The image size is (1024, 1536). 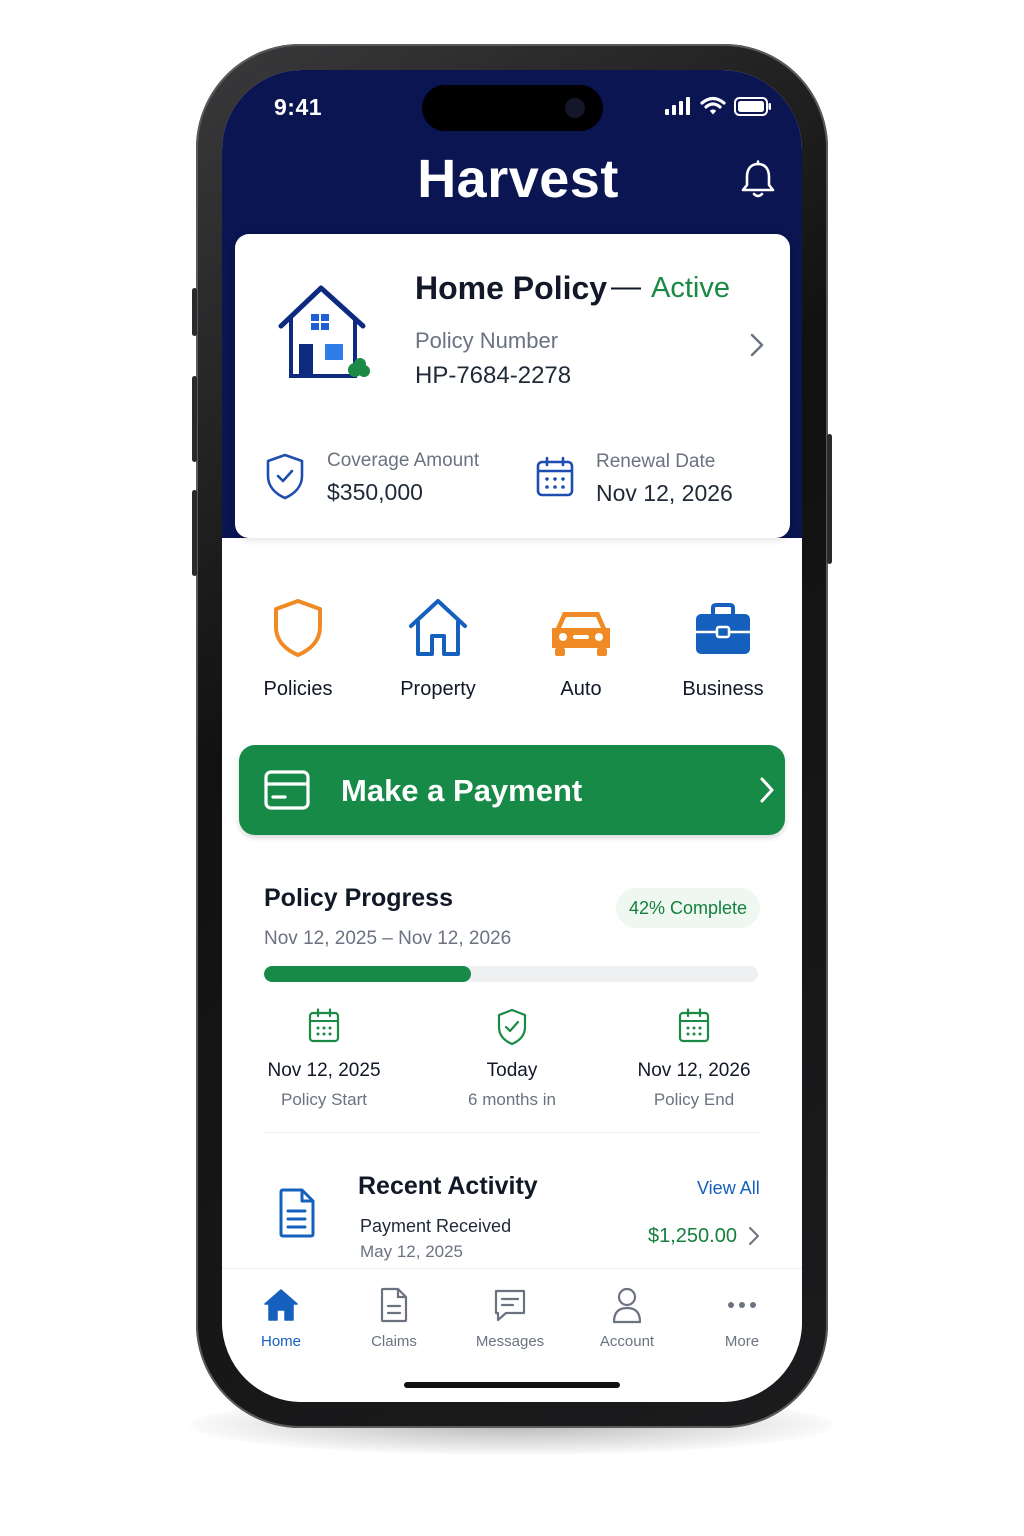 What do you see at coordinates (512, 1027) in the screenshot?
I see `shield-check-icon` at bounding box center [512, 1027].